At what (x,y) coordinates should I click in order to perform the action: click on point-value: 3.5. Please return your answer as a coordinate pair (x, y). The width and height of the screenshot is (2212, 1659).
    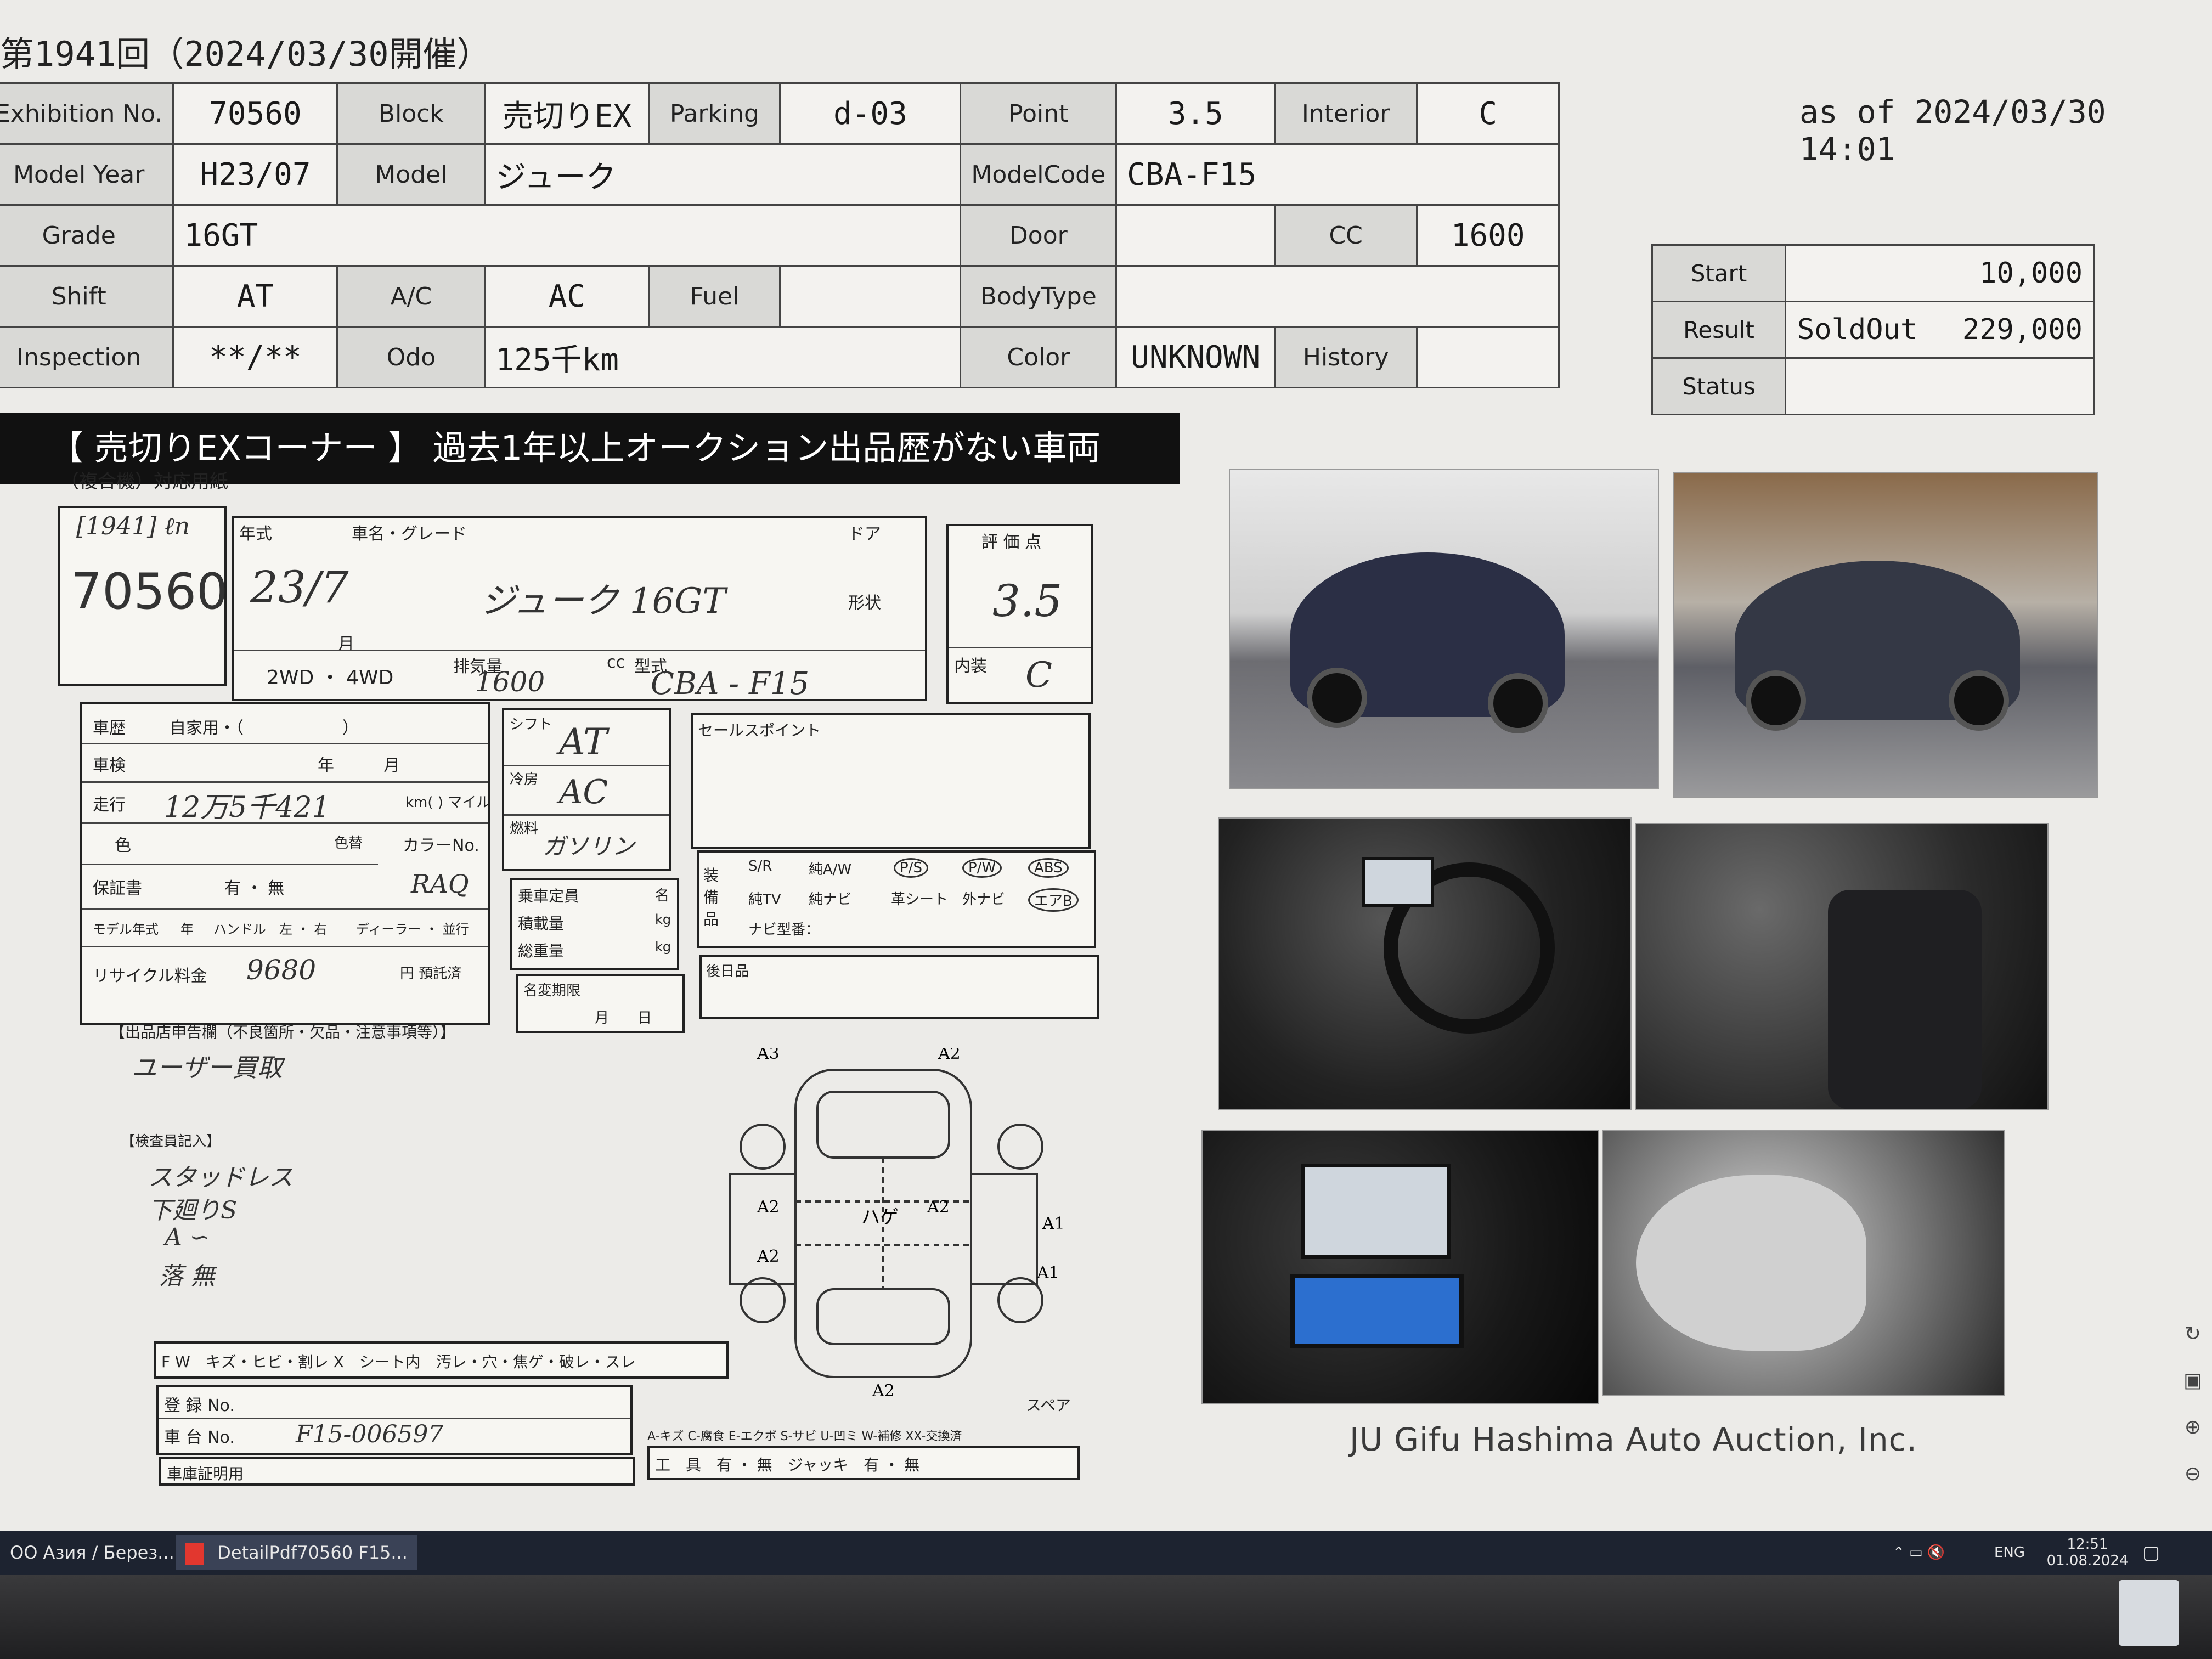
    Looking at the image, I should click on (1195, 113).